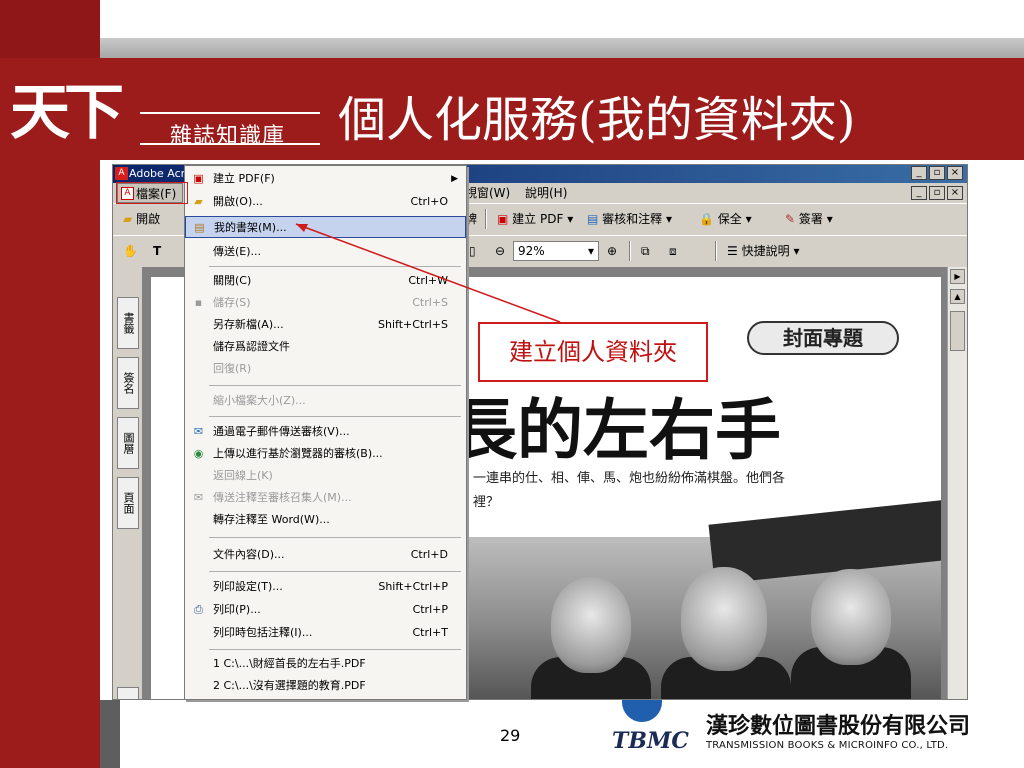 The image size is (1024, 768). I want to click on photo-person-face, so click(591, 625).